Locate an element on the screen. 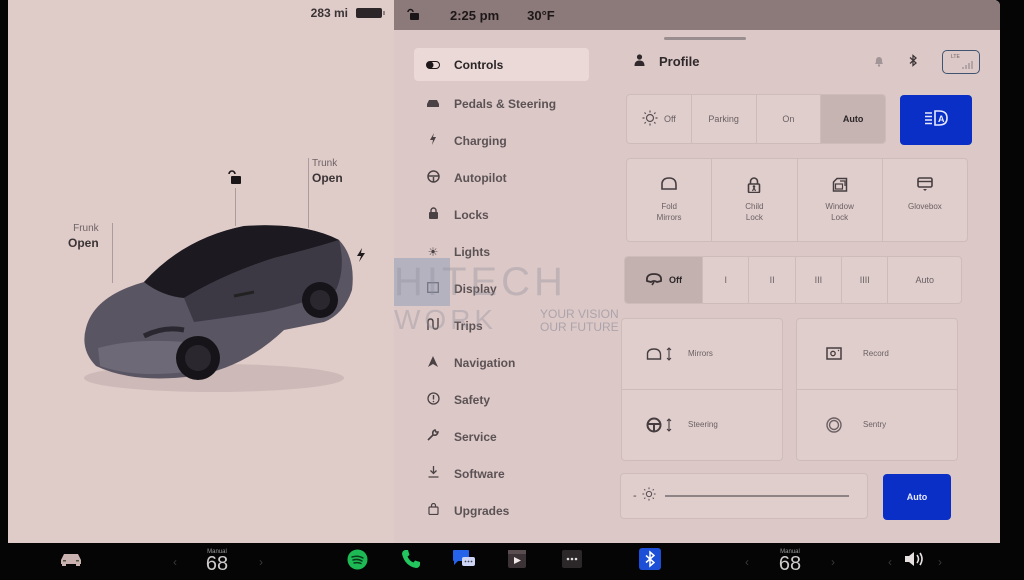 The image size is (1024, 580). profile-label: Profile is located at coordinates (679, 61).